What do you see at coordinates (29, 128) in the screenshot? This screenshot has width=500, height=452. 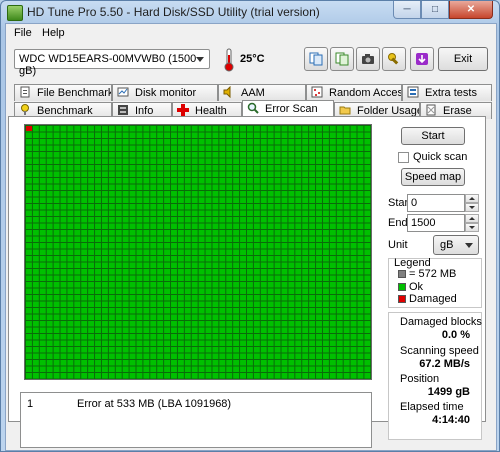 I see `damaged-block` at bounding box center [29, 128].